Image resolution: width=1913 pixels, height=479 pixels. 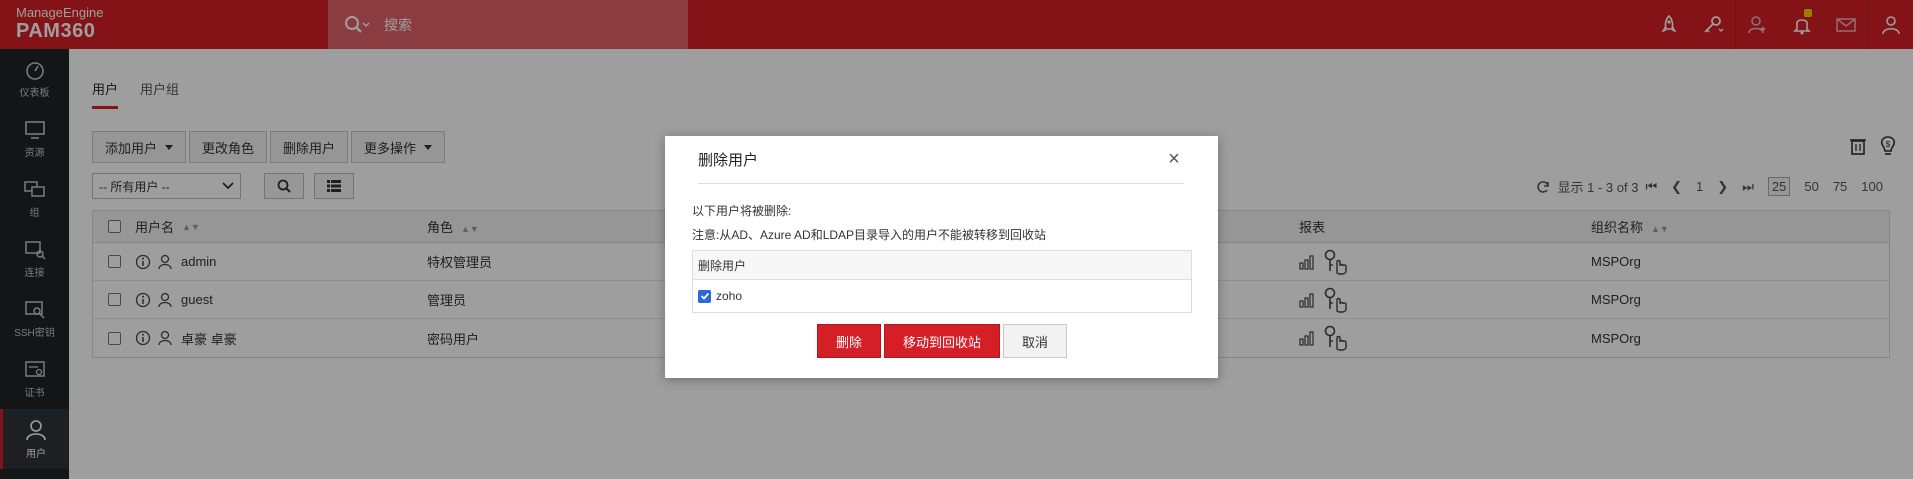 I want to click on check-icon, so click(x=704, y=296).